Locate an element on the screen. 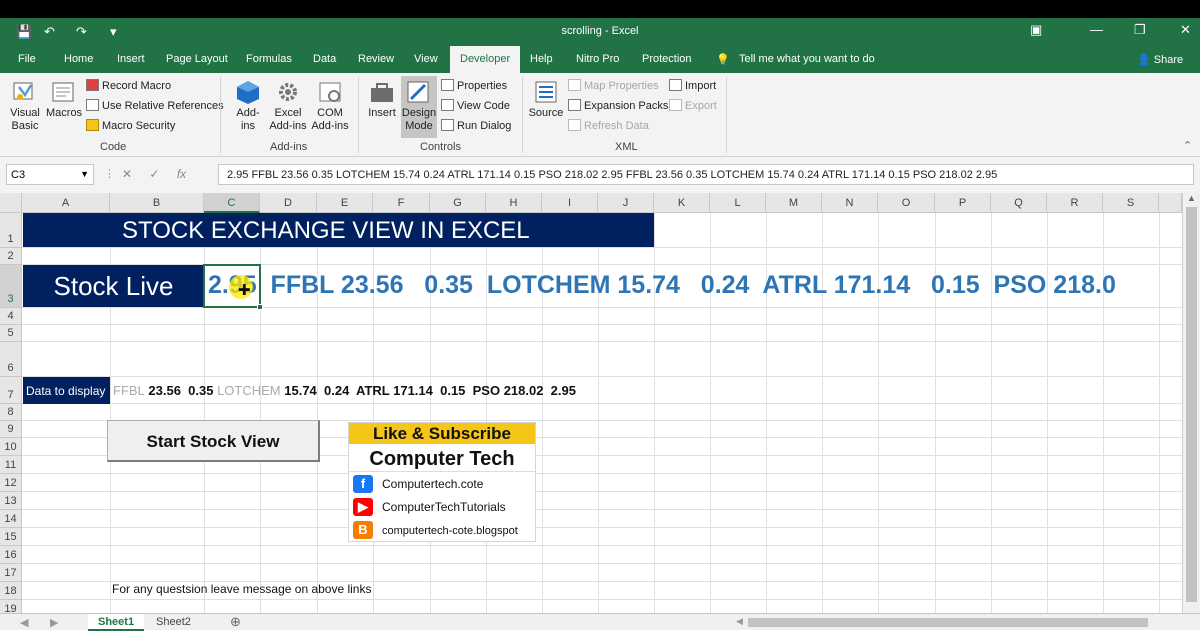 This screenshot has width=1200, height=631. tab-insert: Insert is located at coordinates (131, 59).